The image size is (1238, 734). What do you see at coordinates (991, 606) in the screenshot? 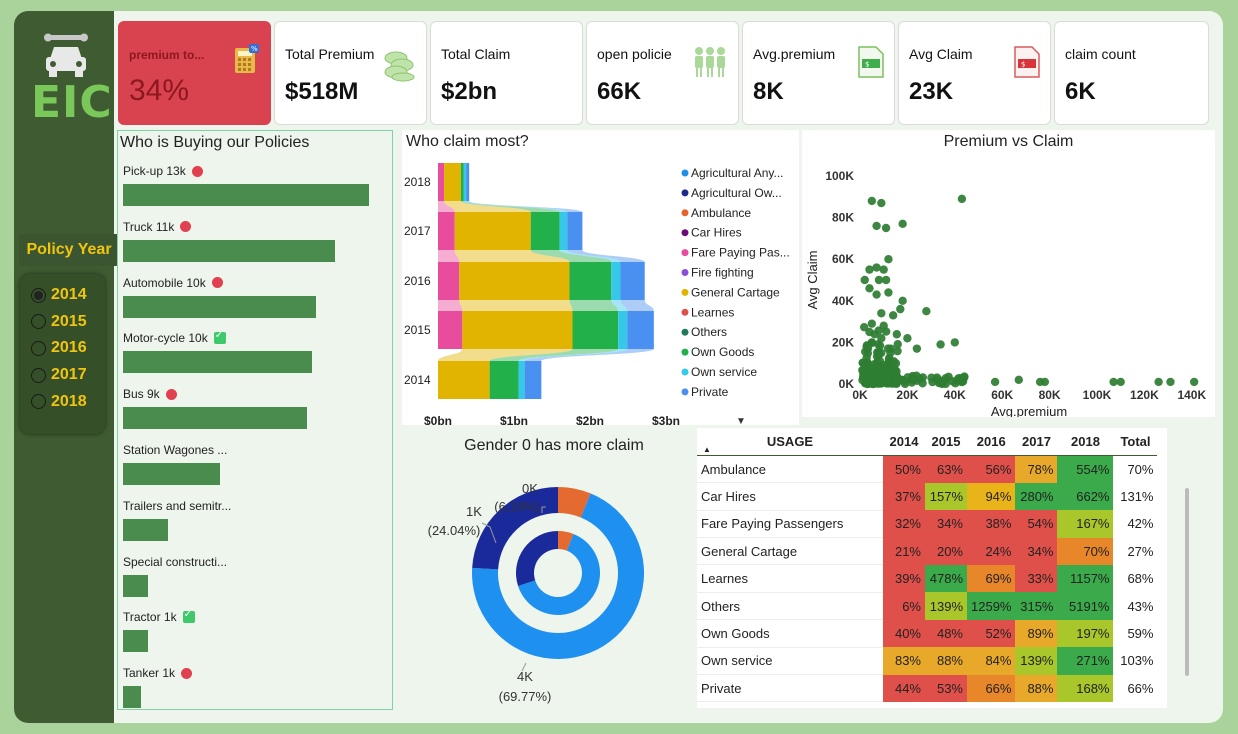
I see `matrix-cell: 1259%` at bounding box center [991, 606].